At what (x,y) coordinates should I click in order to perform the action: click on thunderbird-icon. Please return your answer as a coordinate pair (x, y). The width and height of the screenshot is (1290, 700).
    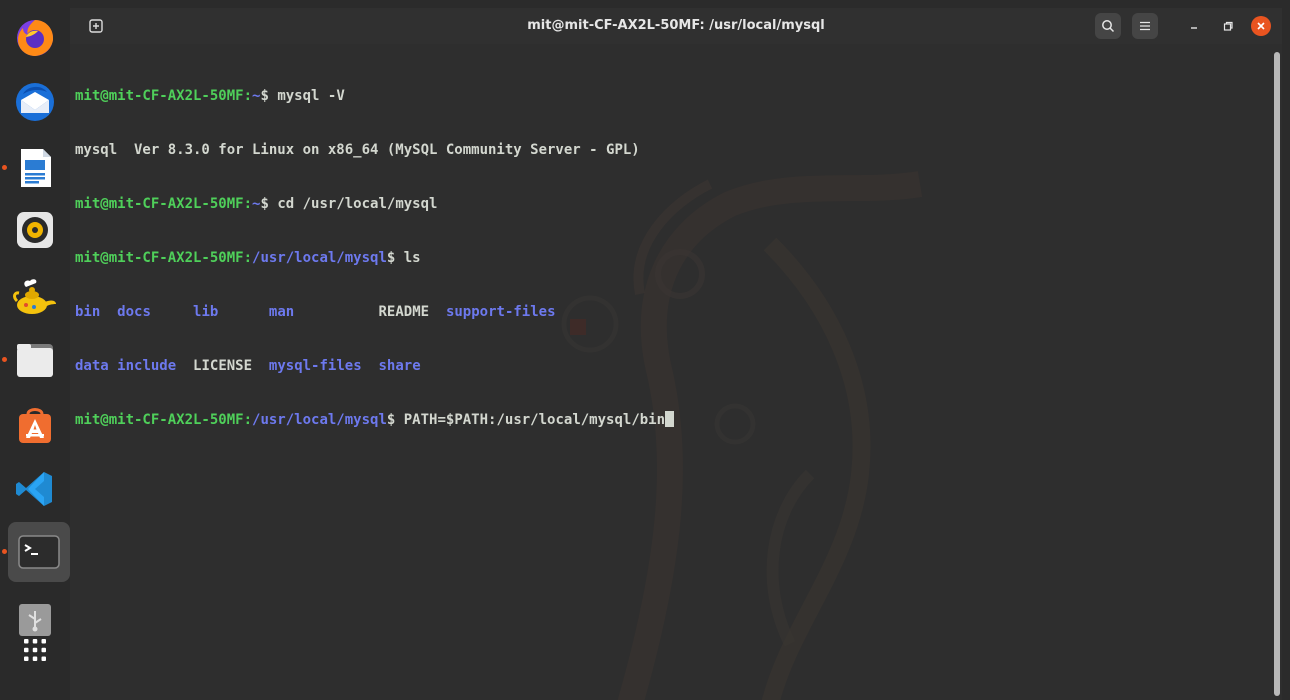
    Looking at the image, I should click on (35, 102).